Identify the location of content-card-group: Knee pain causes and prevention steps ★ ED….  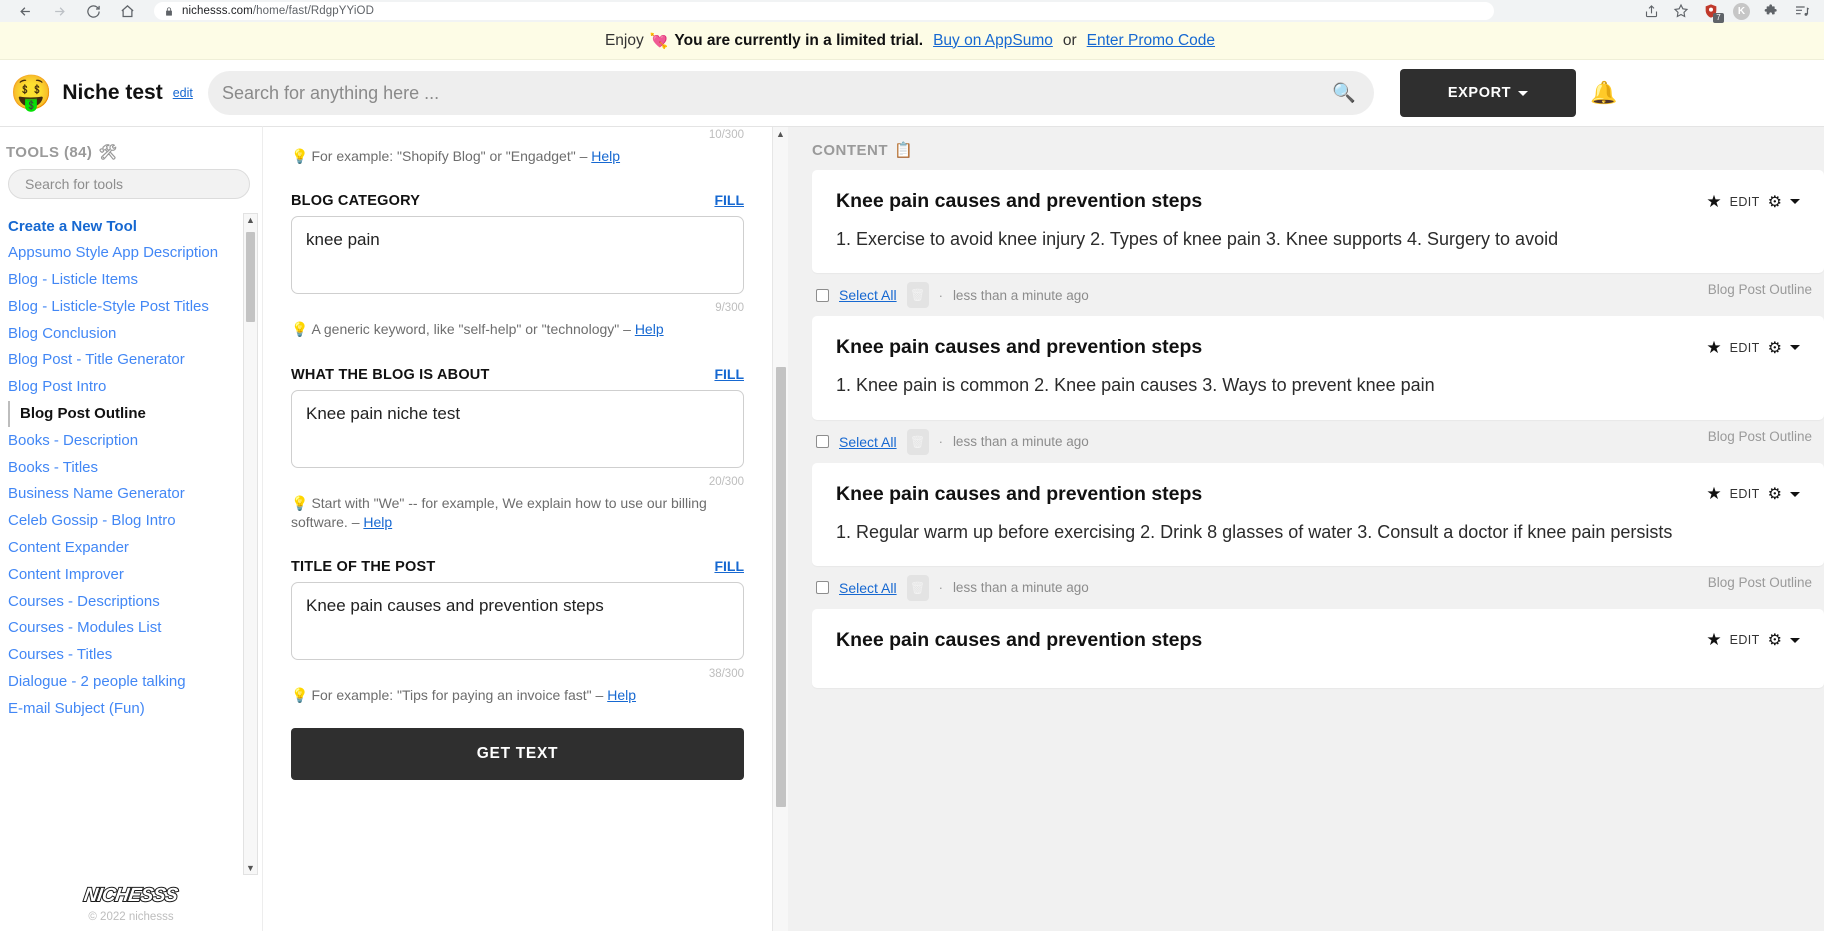
(1318, 531).